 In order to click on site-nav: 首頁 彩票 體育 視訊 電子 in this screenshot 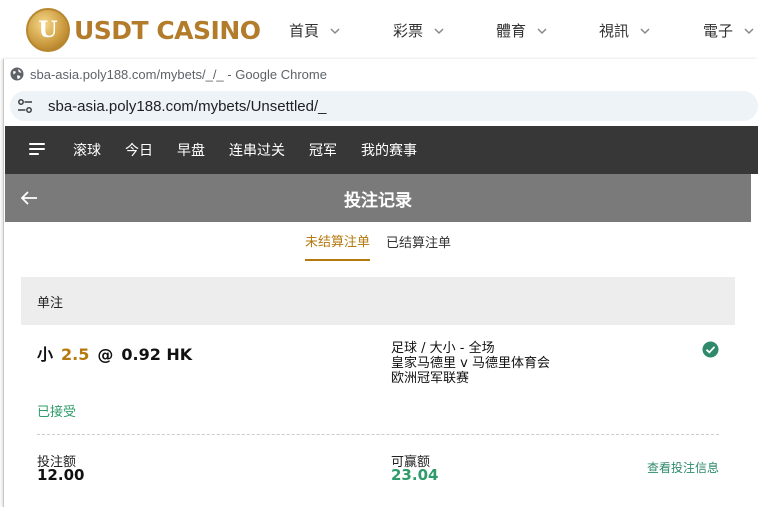, I will do `click(379, 32)`.